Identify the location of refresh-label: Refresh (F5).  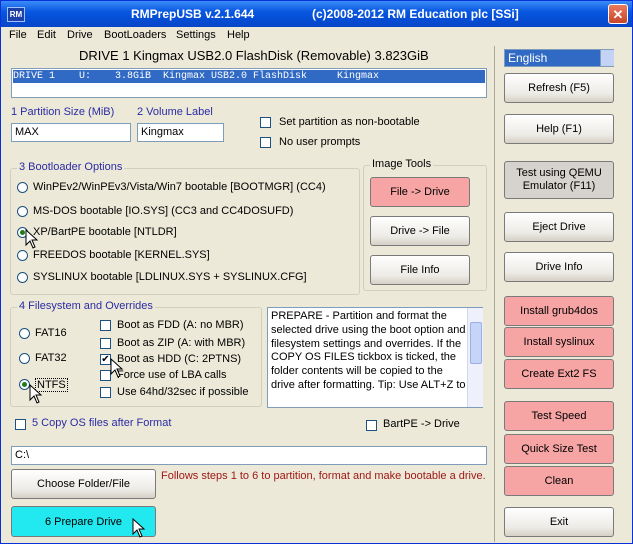
(559, 88).